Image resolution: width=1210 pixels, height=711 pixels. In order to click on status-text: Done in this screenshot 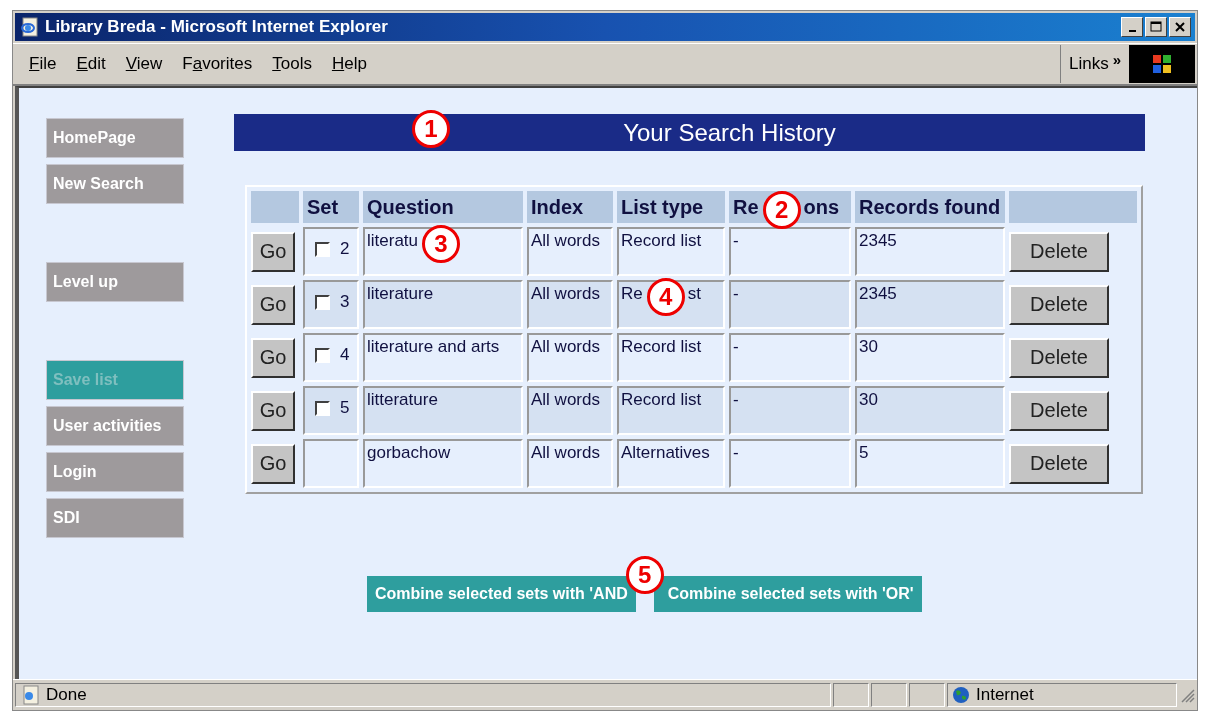, I will do `click(66, 695)`.